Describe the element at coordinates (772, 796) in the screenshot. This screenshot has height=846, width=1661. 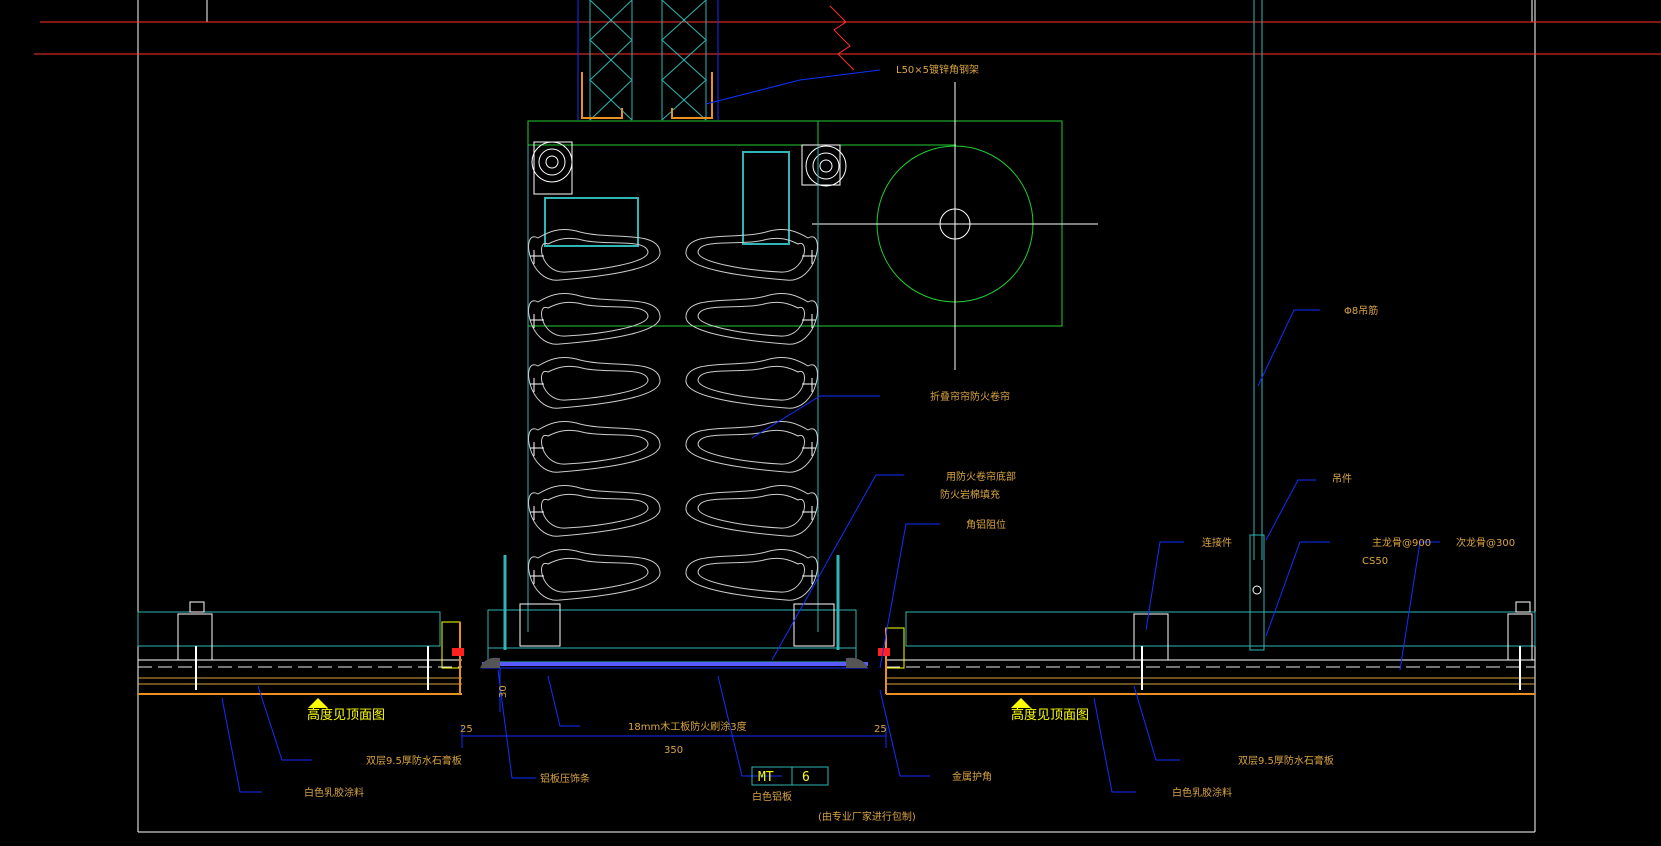
I see `tag-description: 白色铝板` at that location.